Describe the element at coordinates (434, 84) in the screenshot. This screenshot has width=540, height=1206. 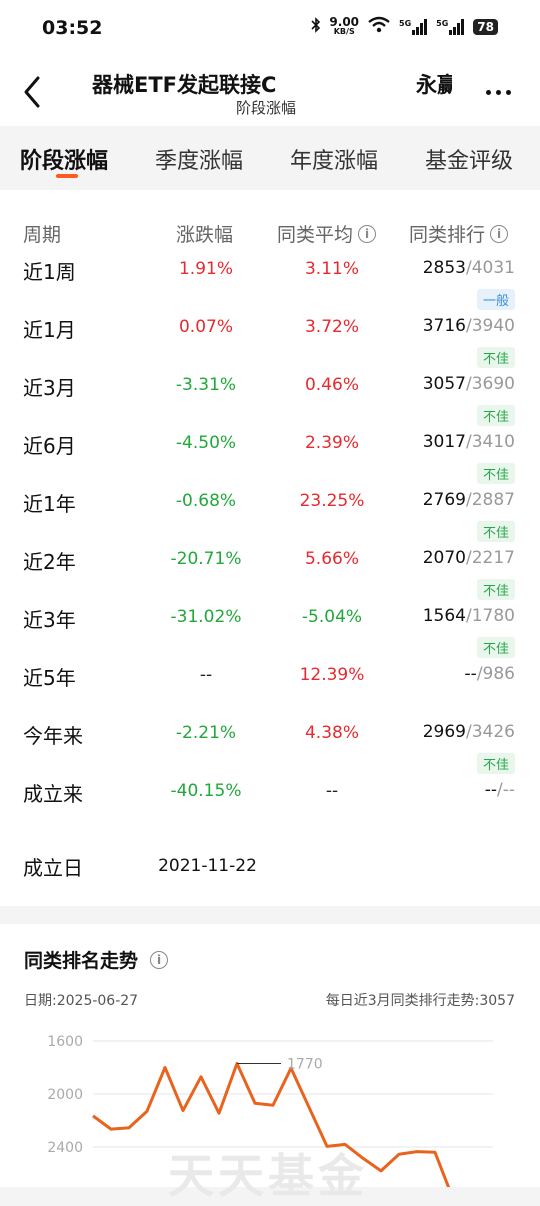
I see `fund-company: 永赢` at that location.